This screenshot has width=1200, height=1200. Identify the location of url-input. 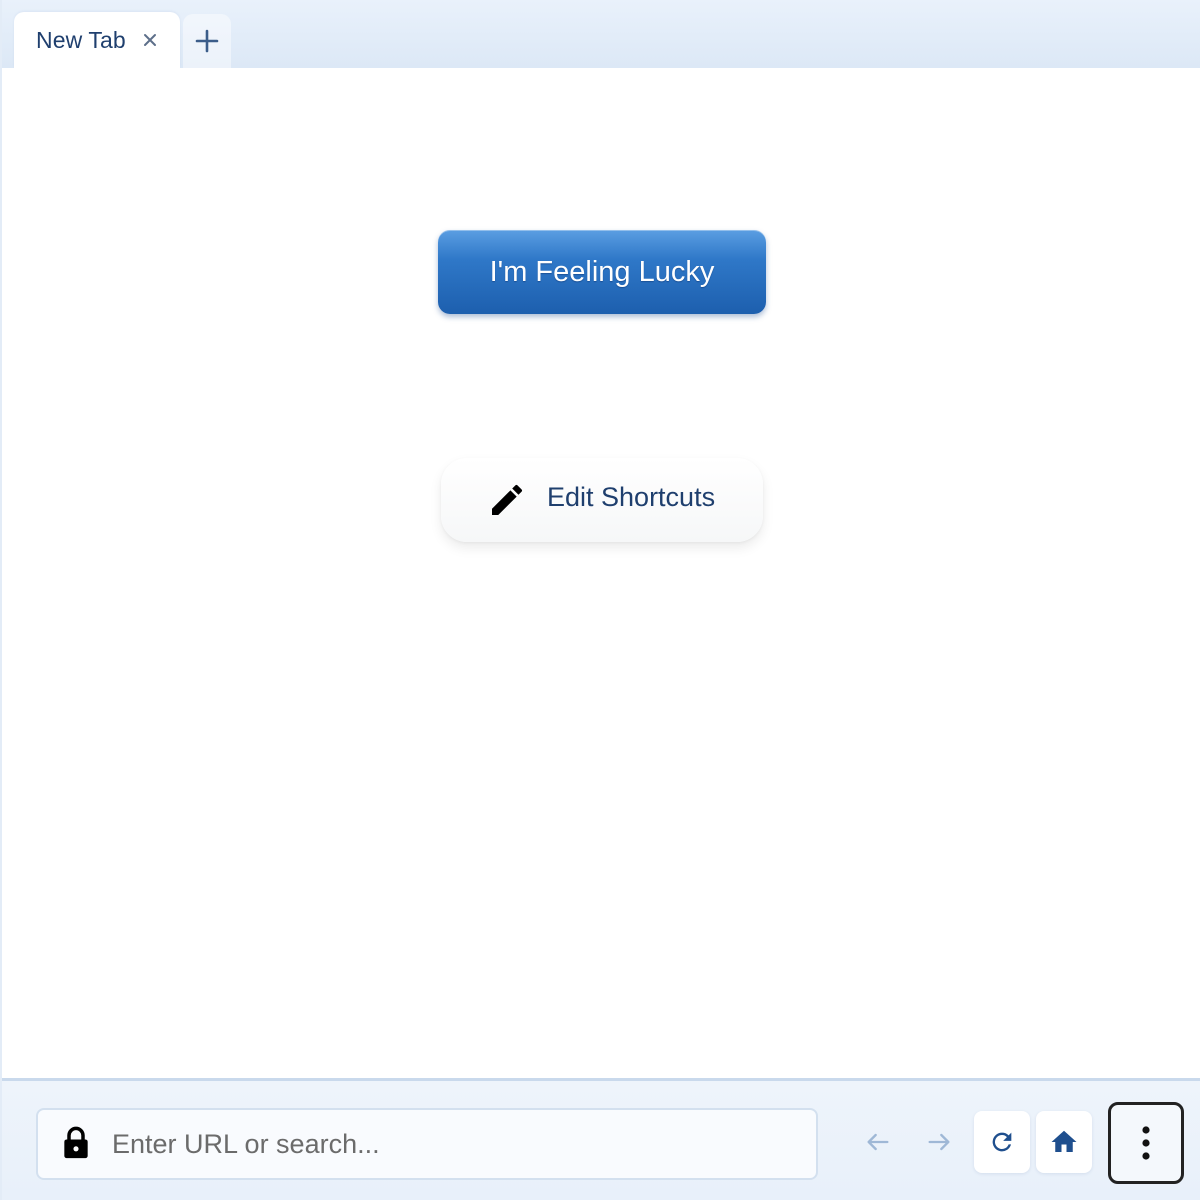
(457, 1144).